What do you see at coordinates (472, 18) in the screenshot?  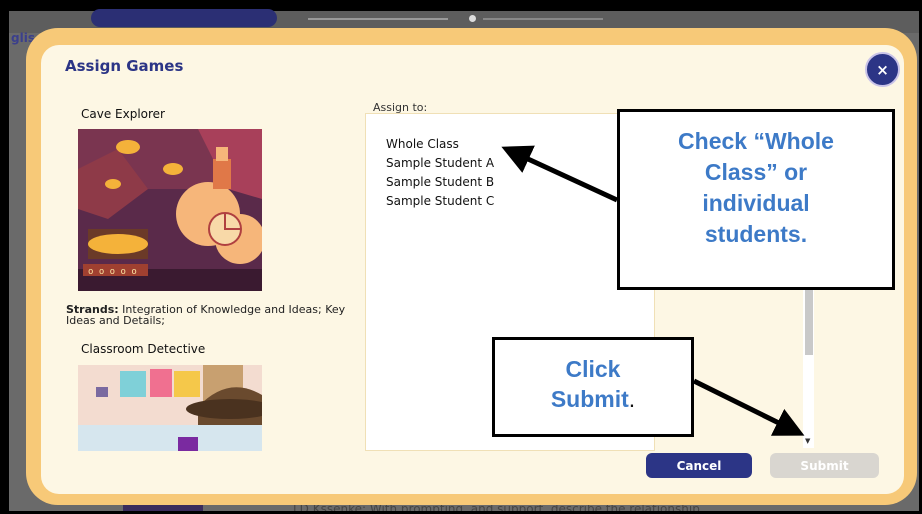 I see `background-dot` at bounding box center [472, 18].